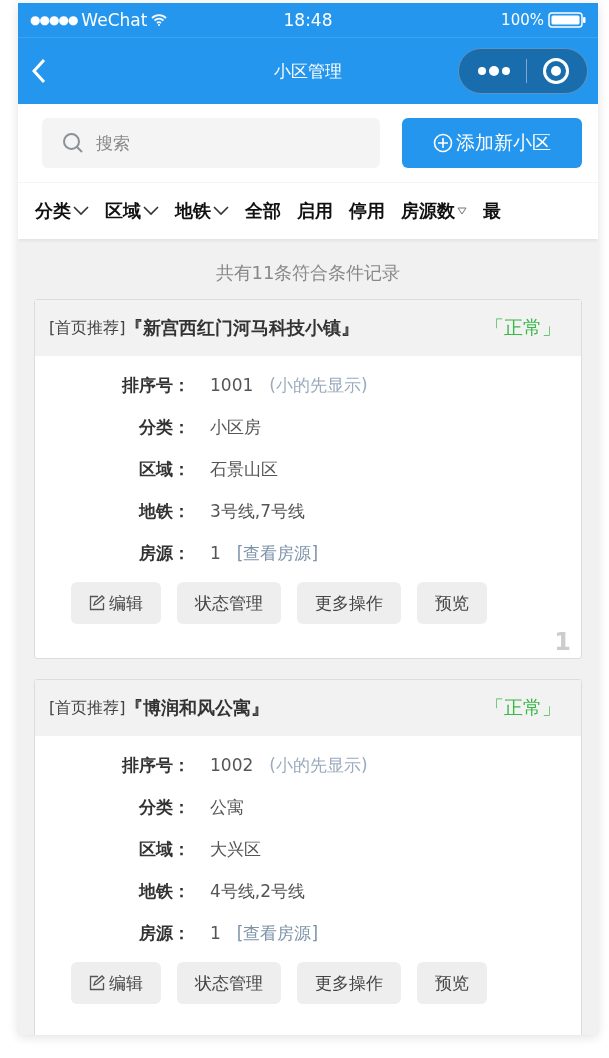 This screenshot has width=609, height=1058. What do you see at coordinates (367, 211) in the screenshot?
I see `filter-tab: 停用` at bounding box center [367, 211].